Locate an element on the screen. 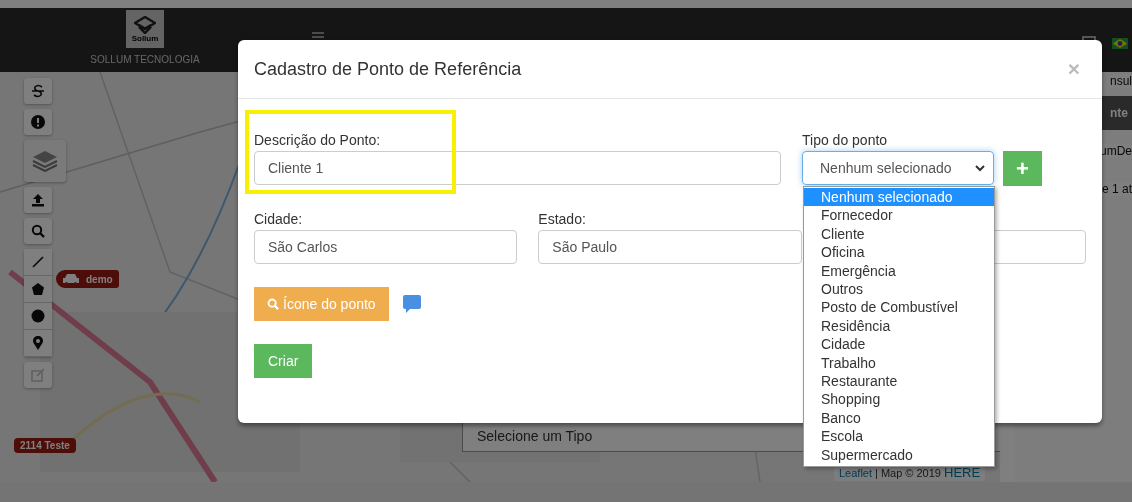 This screenshot has height=502, width=1132. modal-title: Cadastro de Ponto de Referência is located at coordinates (388, 69).